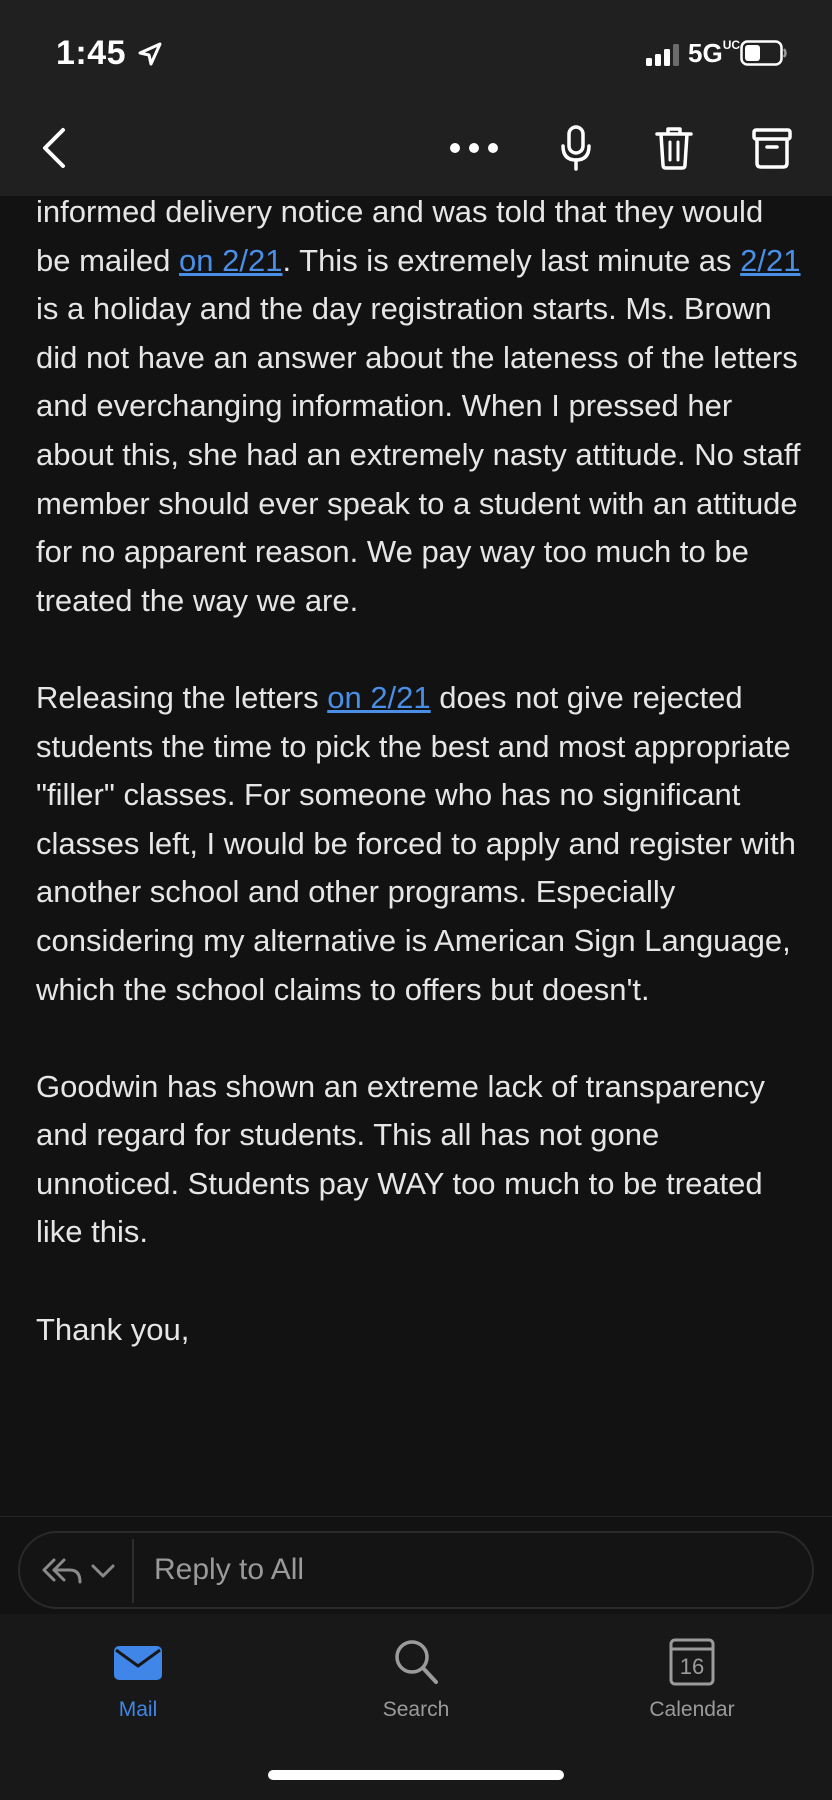  I want to click on archive-button, so click(772, 148).